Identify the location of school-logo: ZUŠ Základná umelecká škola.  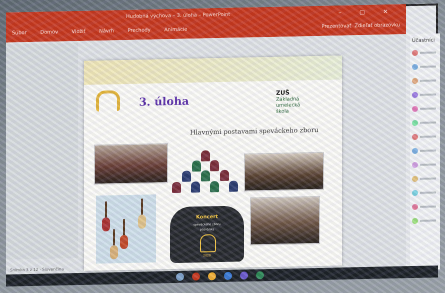
(300, 102).